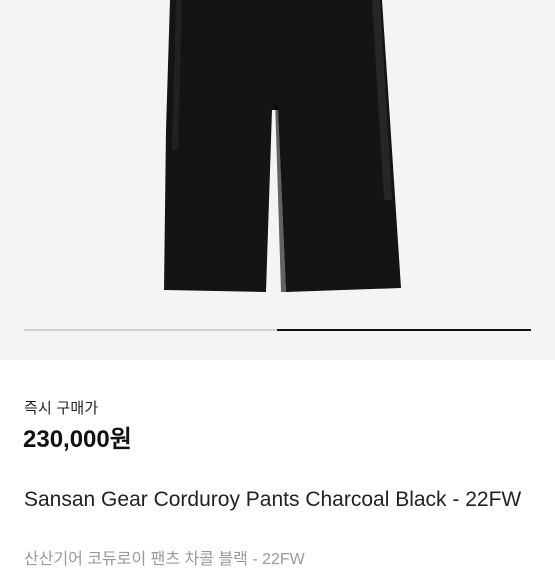 This screenshot has height=569, width=555. I want to click on product-subtitle: 산산기어 코듀로이 팬츠 차콜 블랙 - 22FW, so click(164, 559).